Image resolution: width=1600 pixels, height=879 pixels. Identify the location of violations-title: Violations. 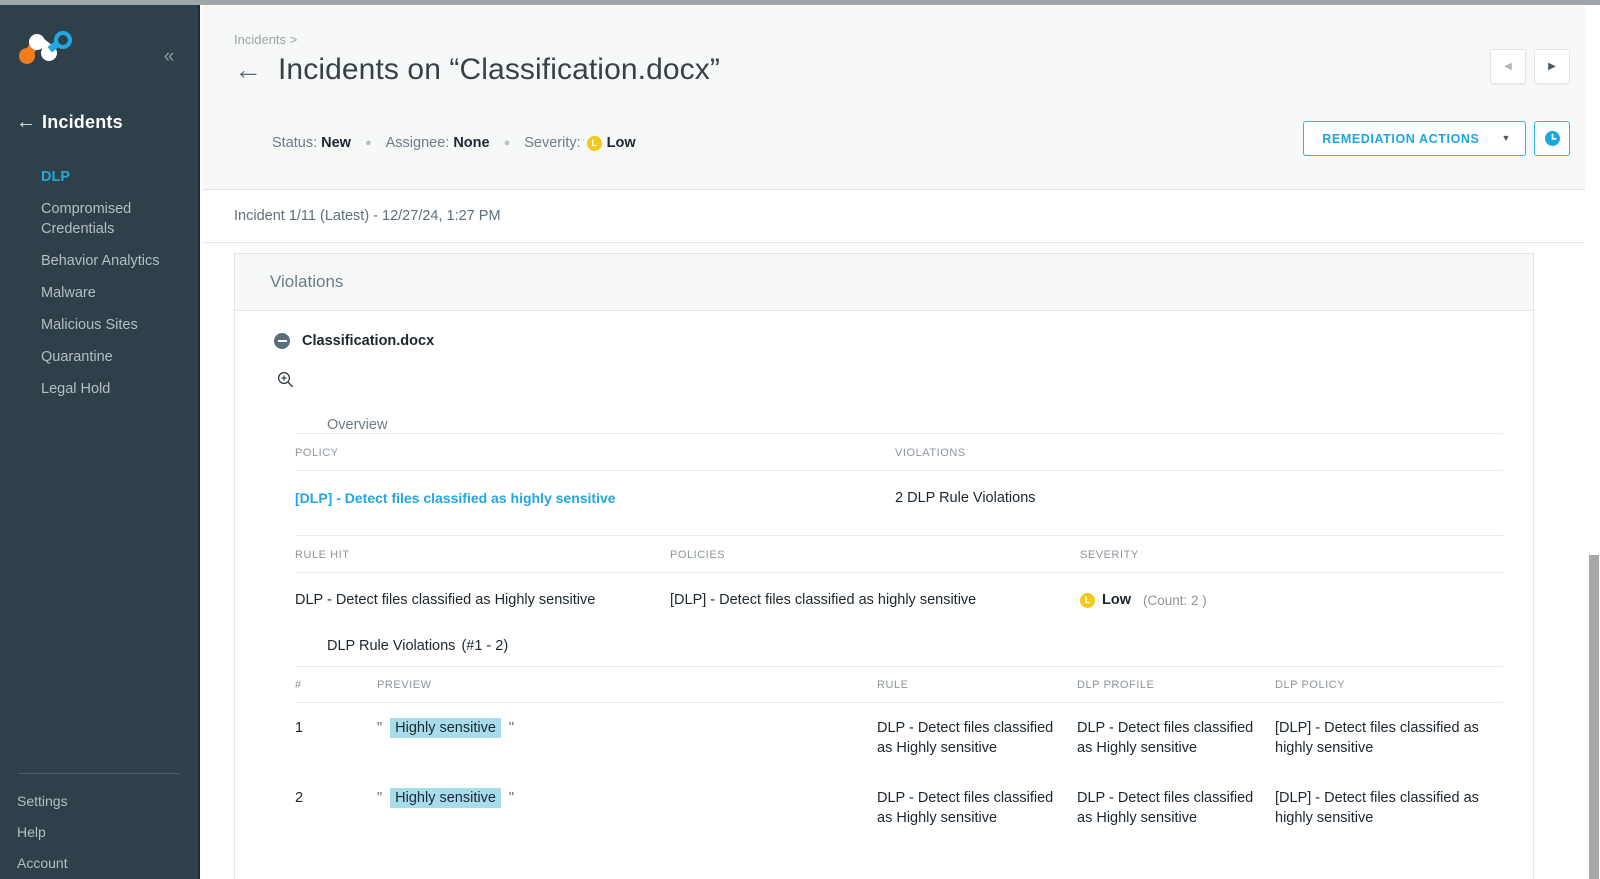
(307, 281).